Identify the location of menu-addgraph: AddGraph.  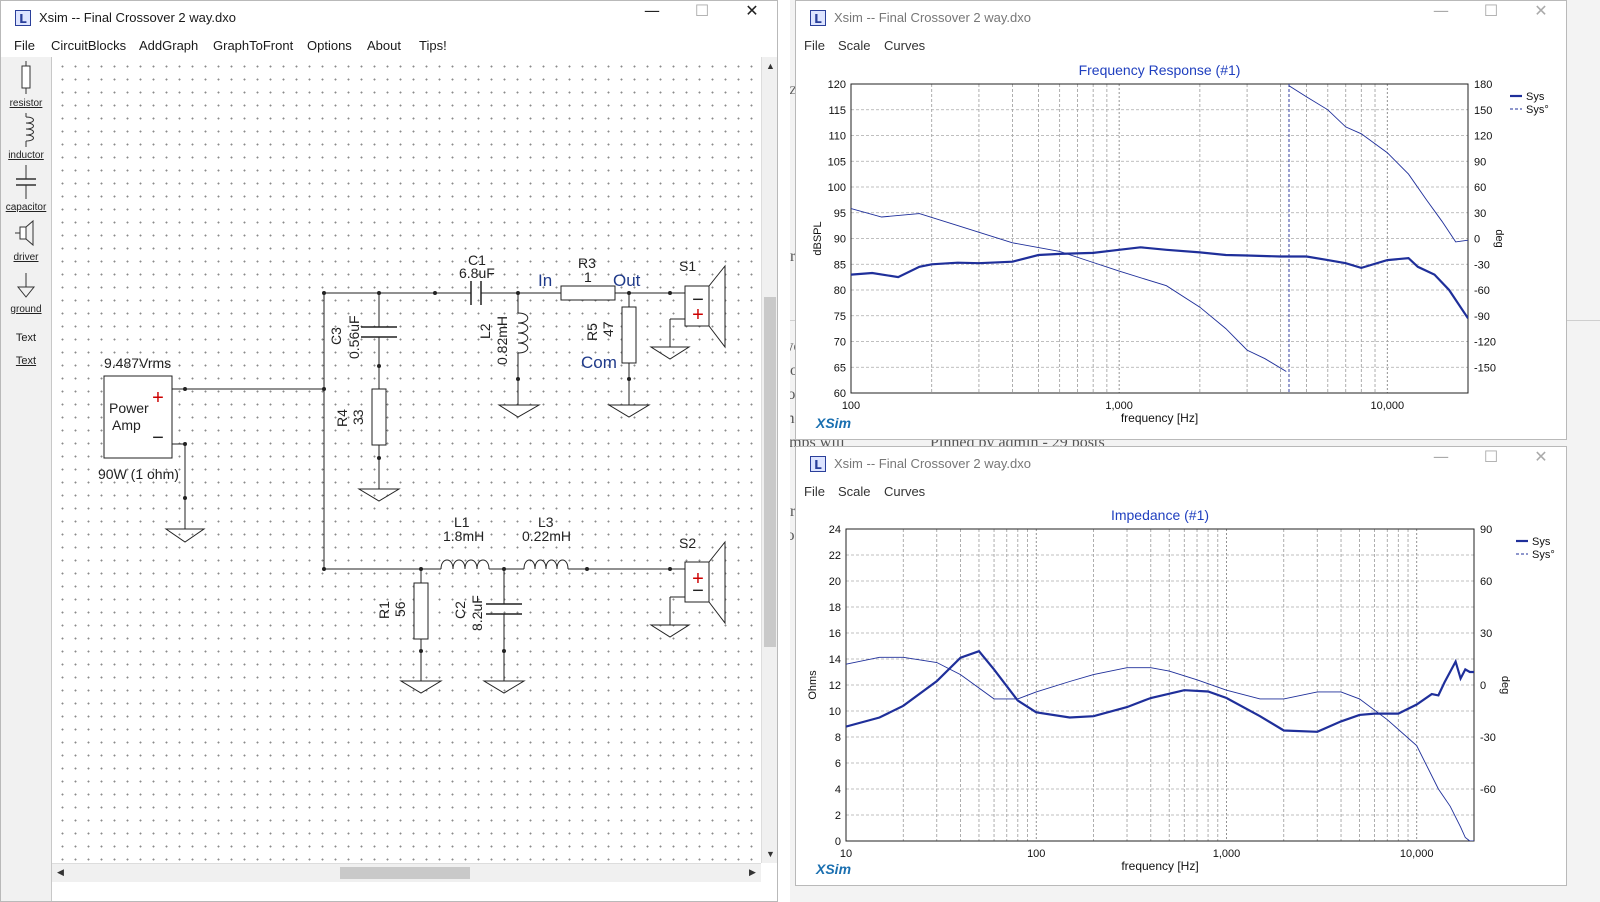
(168, 45).